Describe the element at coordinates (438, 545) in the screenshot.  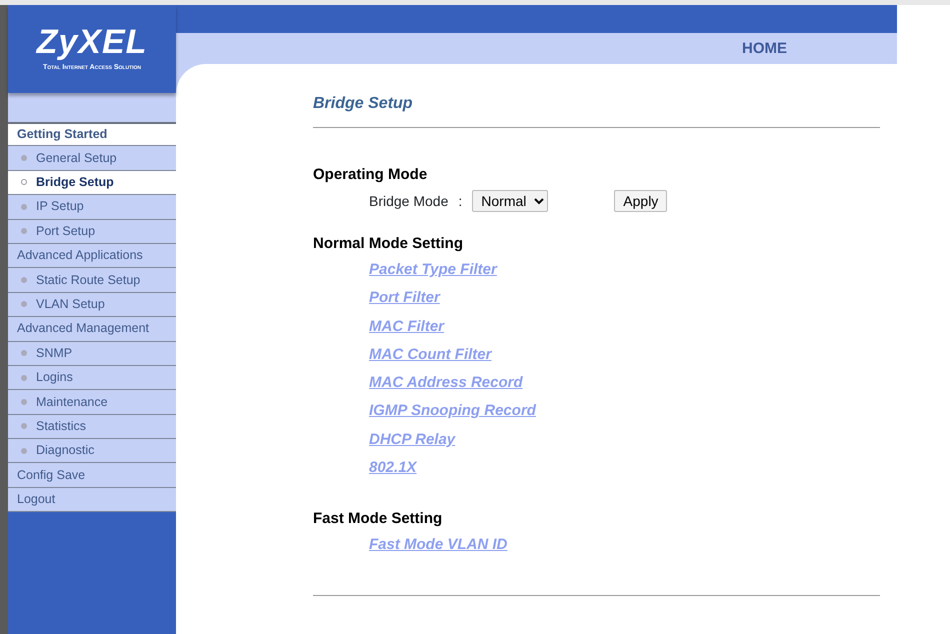
I see `settings-link: Fast Mode VLAN ID` at that location.